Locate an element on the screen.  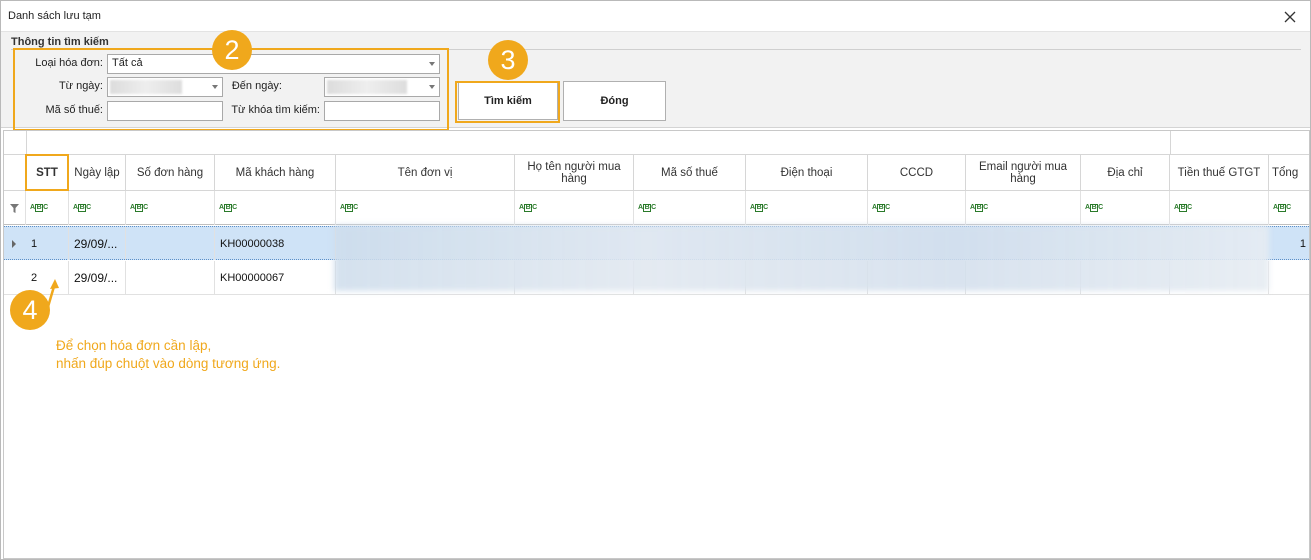
filter-cell-customer-code: ABC is located at coordinates (275, 208).